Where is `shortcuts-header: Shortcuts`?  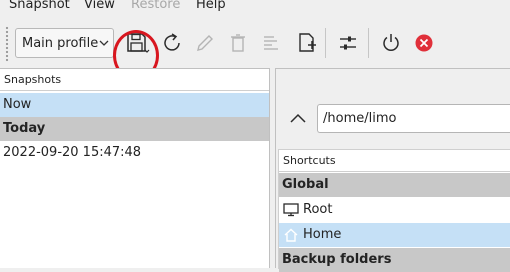
shortcuts-header: Shortcuts is located at coordinates (394, 161).